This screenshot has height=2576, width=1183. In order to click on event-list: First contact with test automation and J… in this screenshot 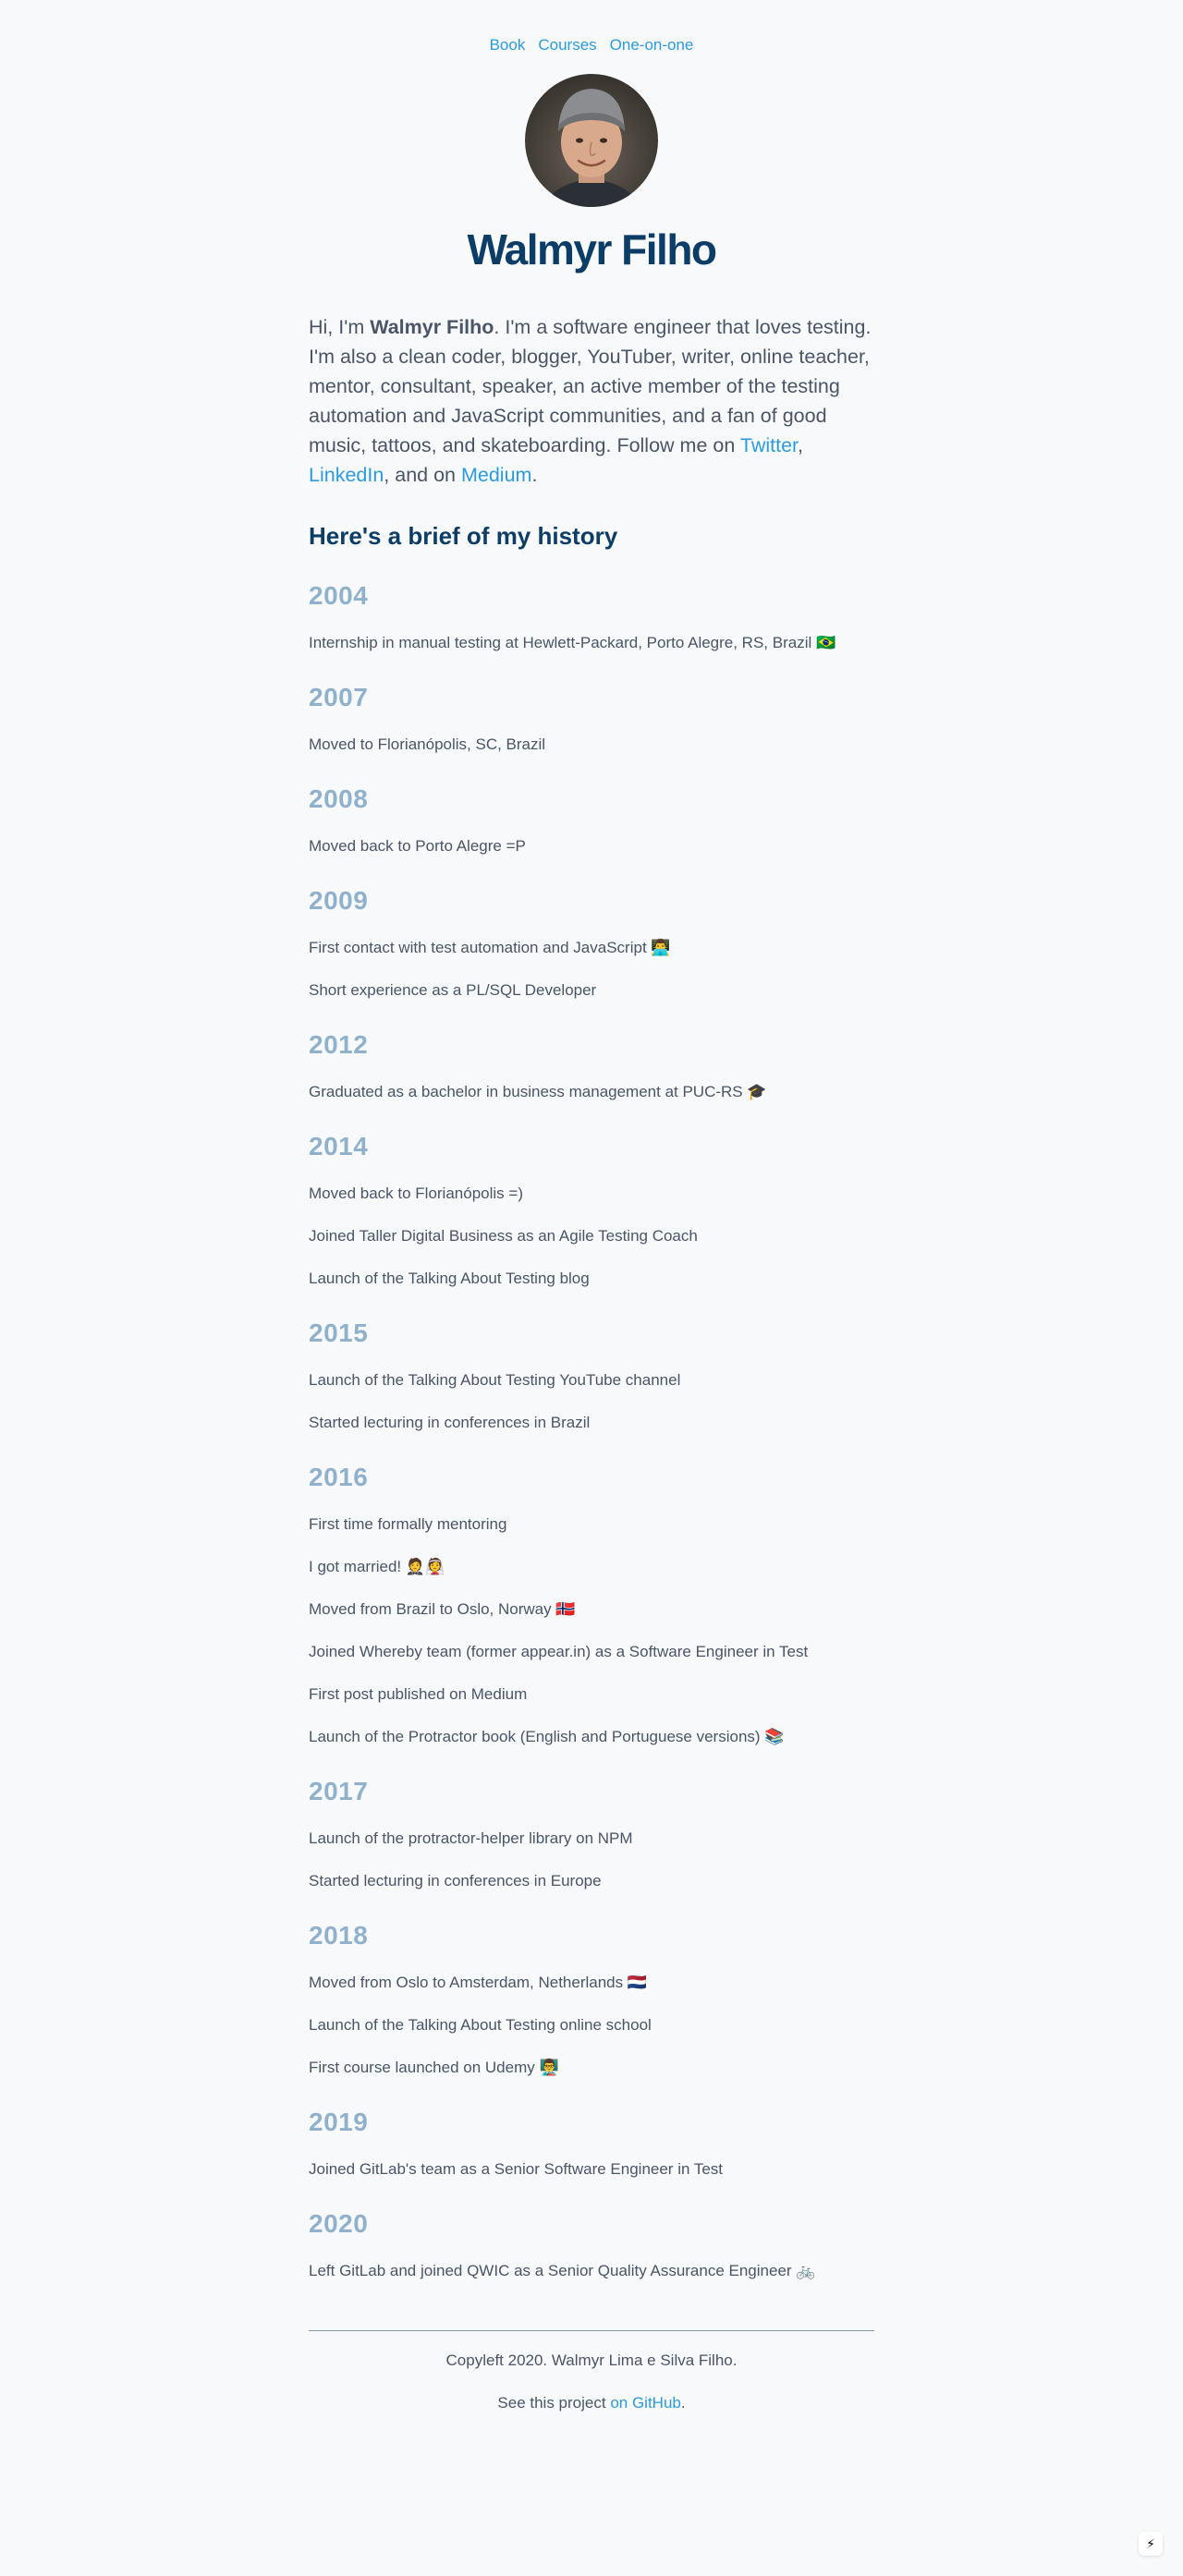, I will do `click(592, 970)`.